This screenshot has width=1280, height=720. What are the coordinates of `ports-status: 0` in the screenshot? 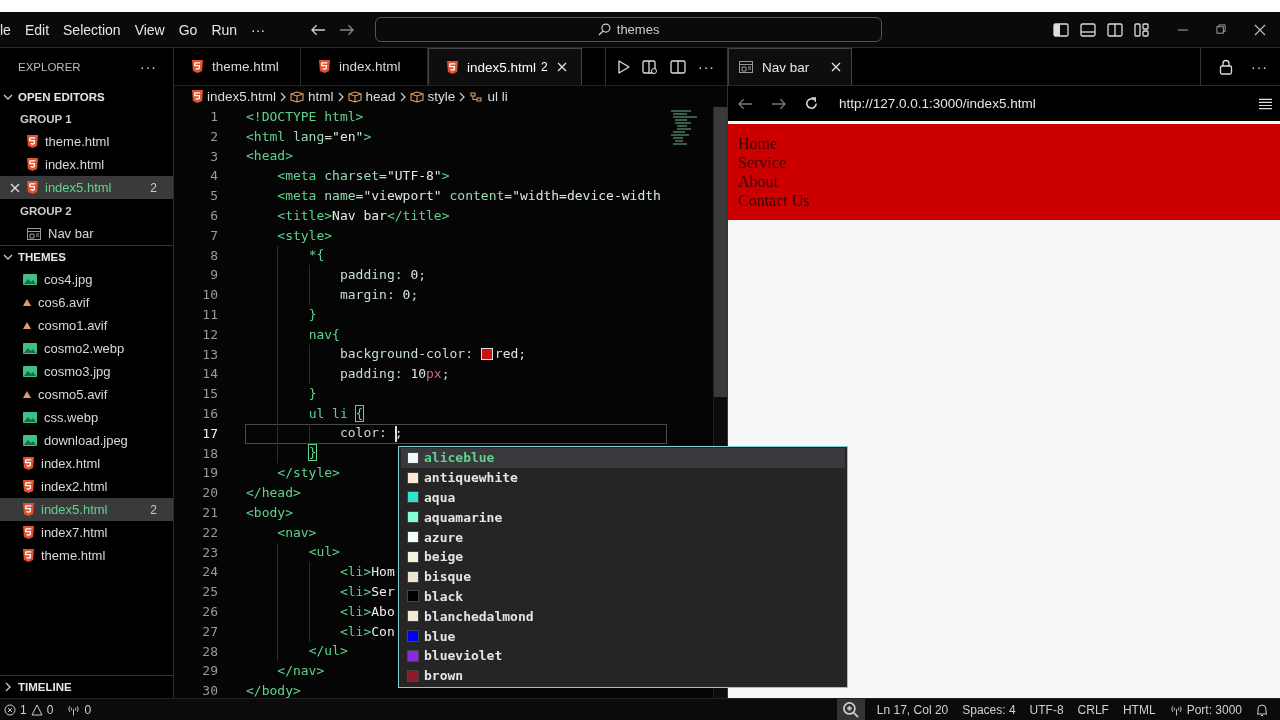 It's located at (79, 709).